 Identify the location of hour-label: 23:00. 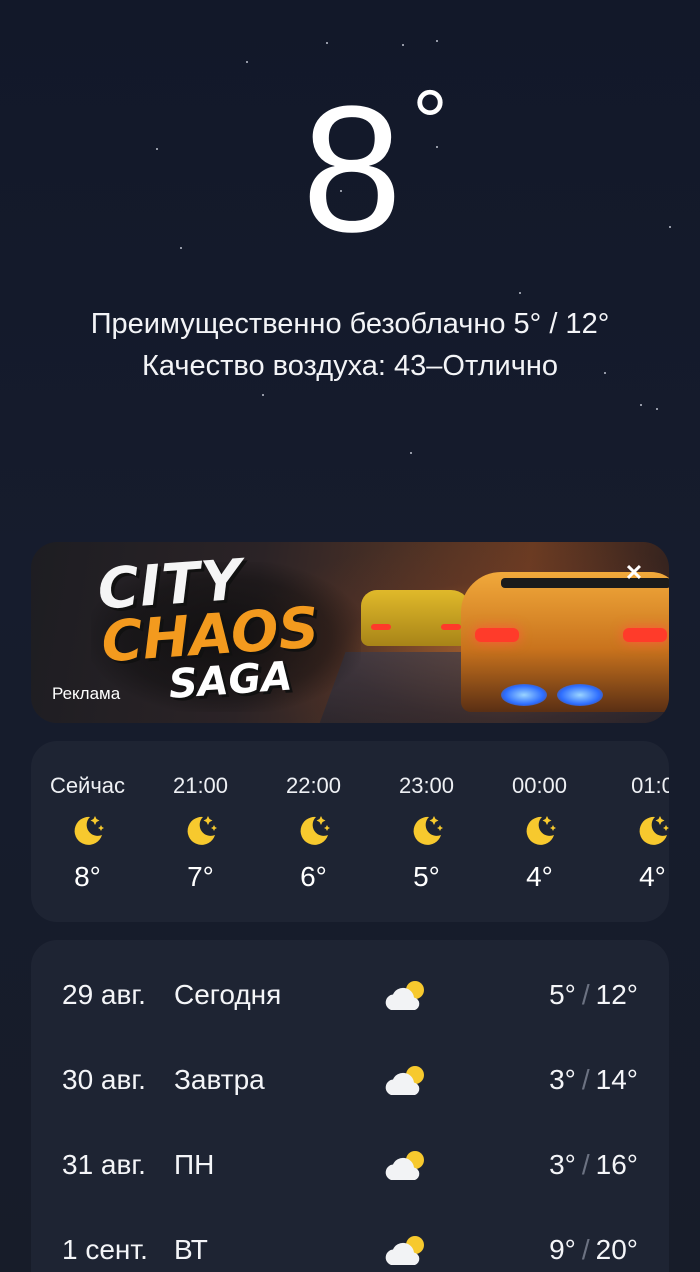
(426, 785).